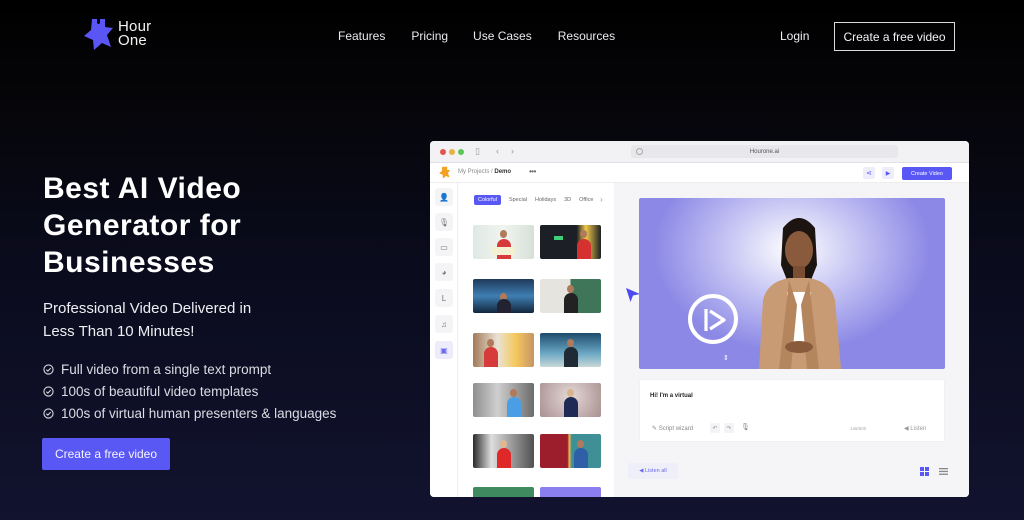 Image resolution: width=1024 pixels, height=520 pixels. I want to click on listen-all-button: ◀ Listen all, so click(653, 471).